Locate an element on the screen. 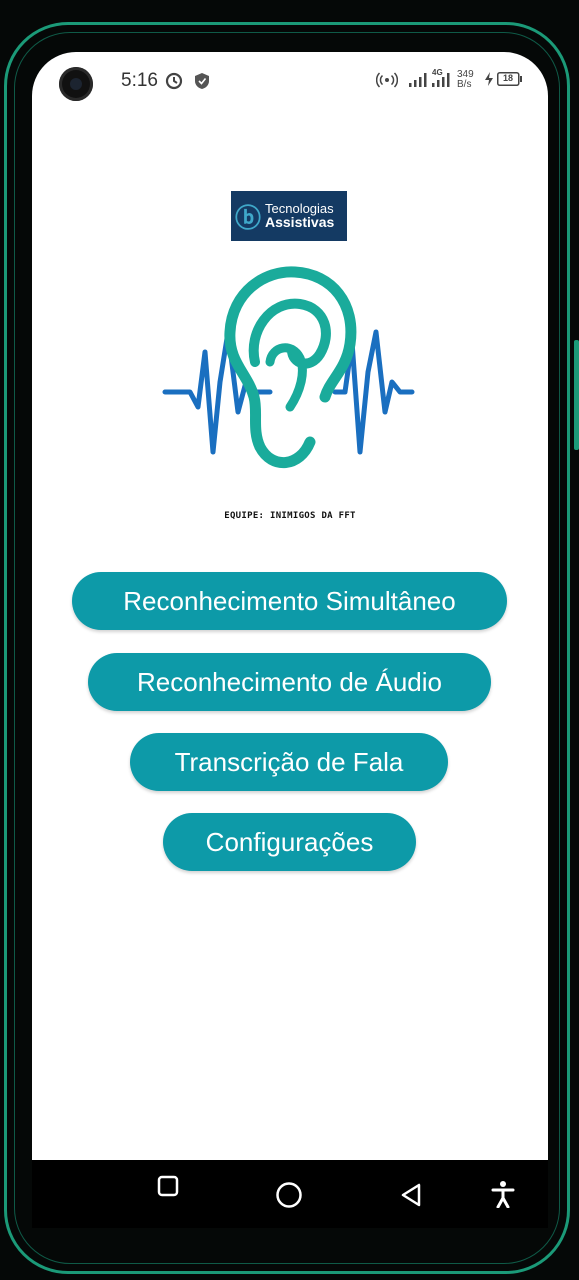 This screenshot has height=1280, width=579. team-label: EQUIPE: INIMIGOS DA FFT is located at coordinates (290, 516).